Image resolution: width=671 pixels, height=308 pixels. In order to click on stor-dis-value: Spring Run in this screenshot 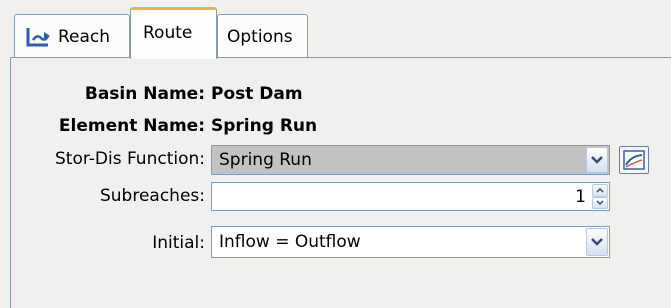, I will do `click(265, 160)`.